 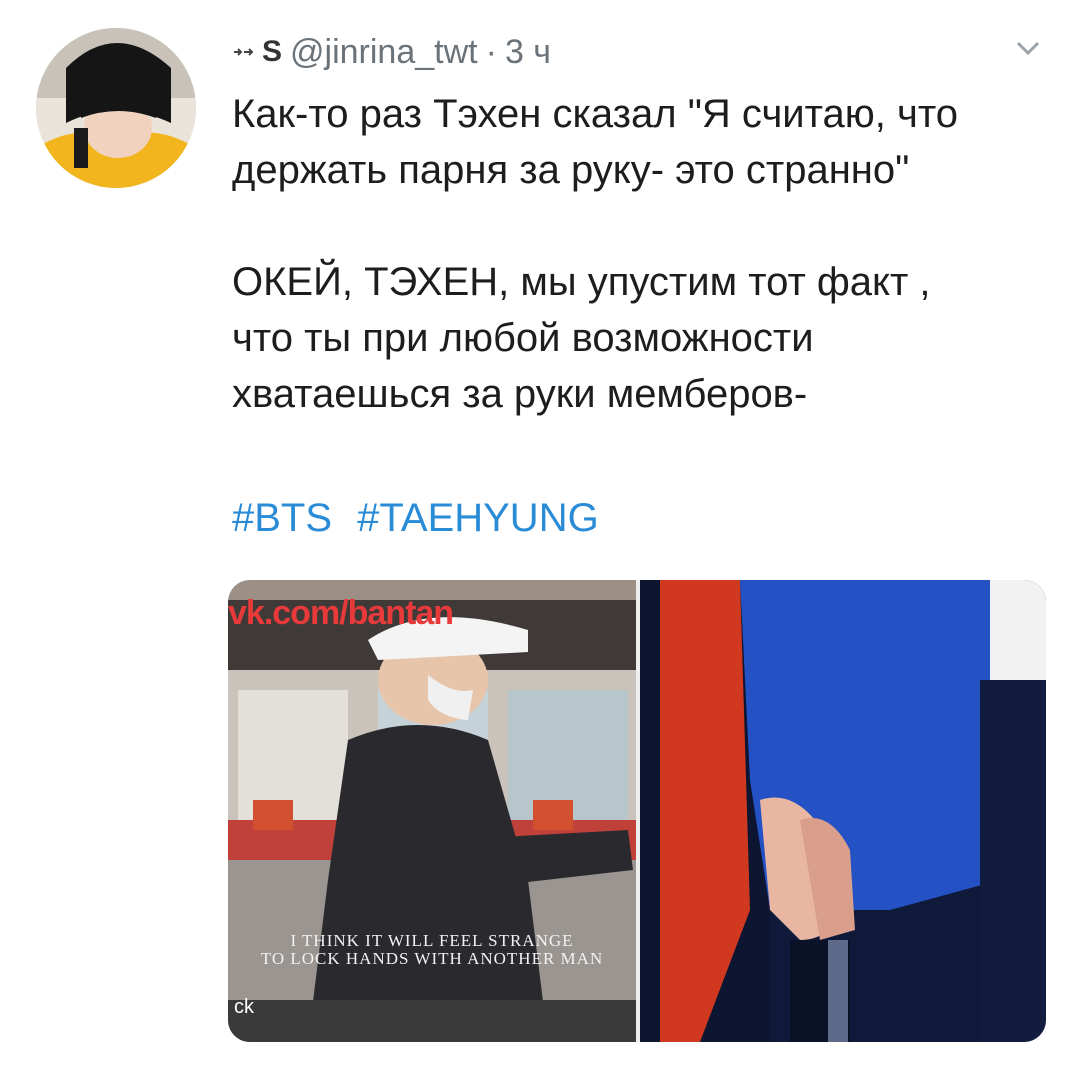 I want to click on hashtag-bts: #BTS, so click(x=282, y=518).